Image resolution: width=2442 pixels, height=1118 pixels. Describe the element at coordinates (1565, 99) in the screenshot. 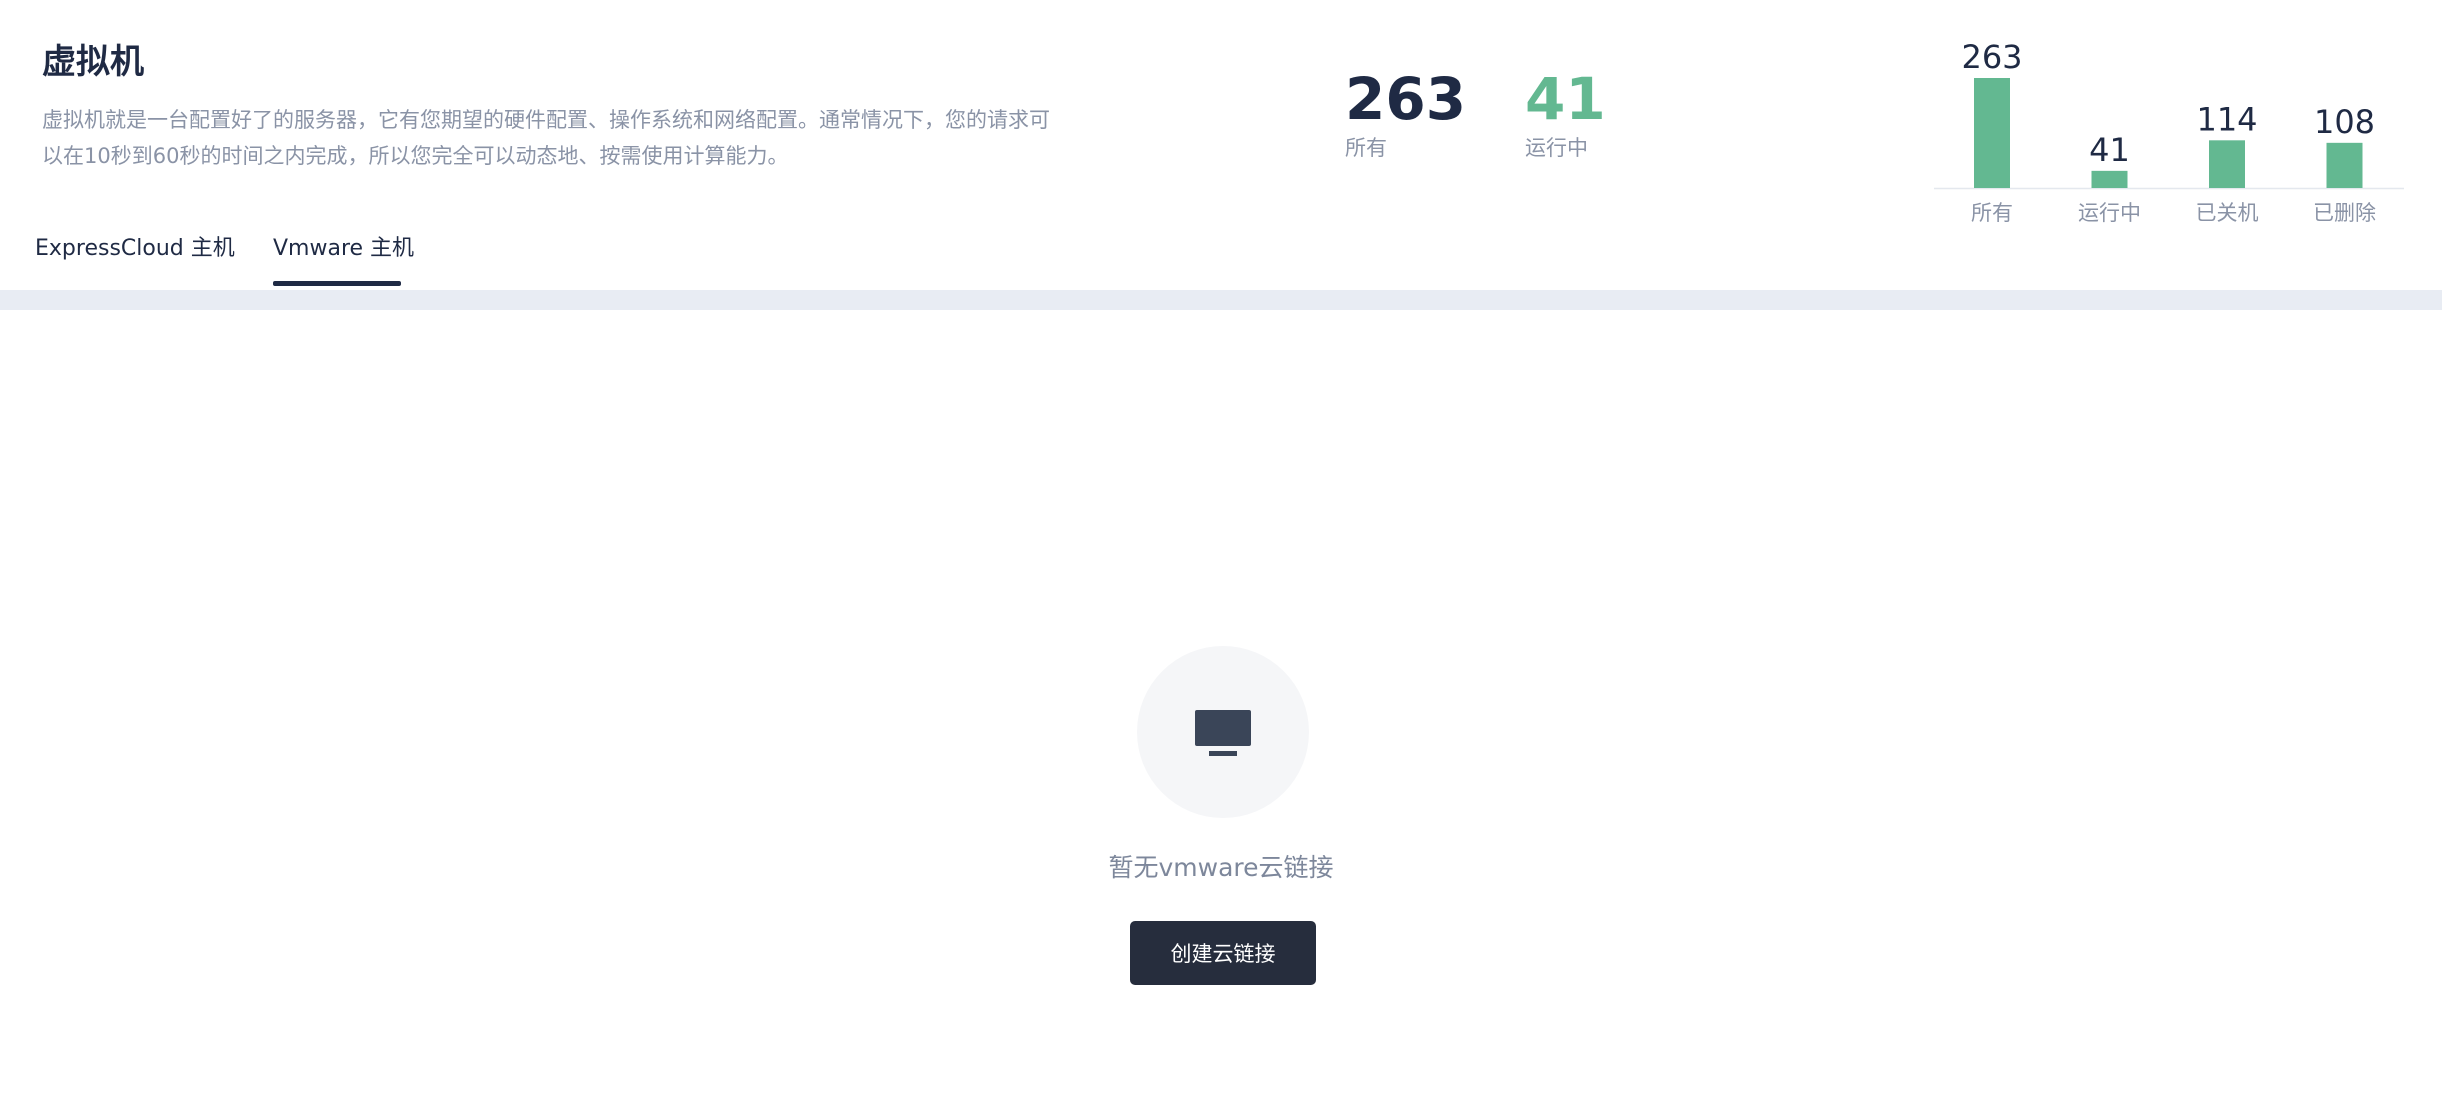

I see `stat-running-value: 41` at that location.